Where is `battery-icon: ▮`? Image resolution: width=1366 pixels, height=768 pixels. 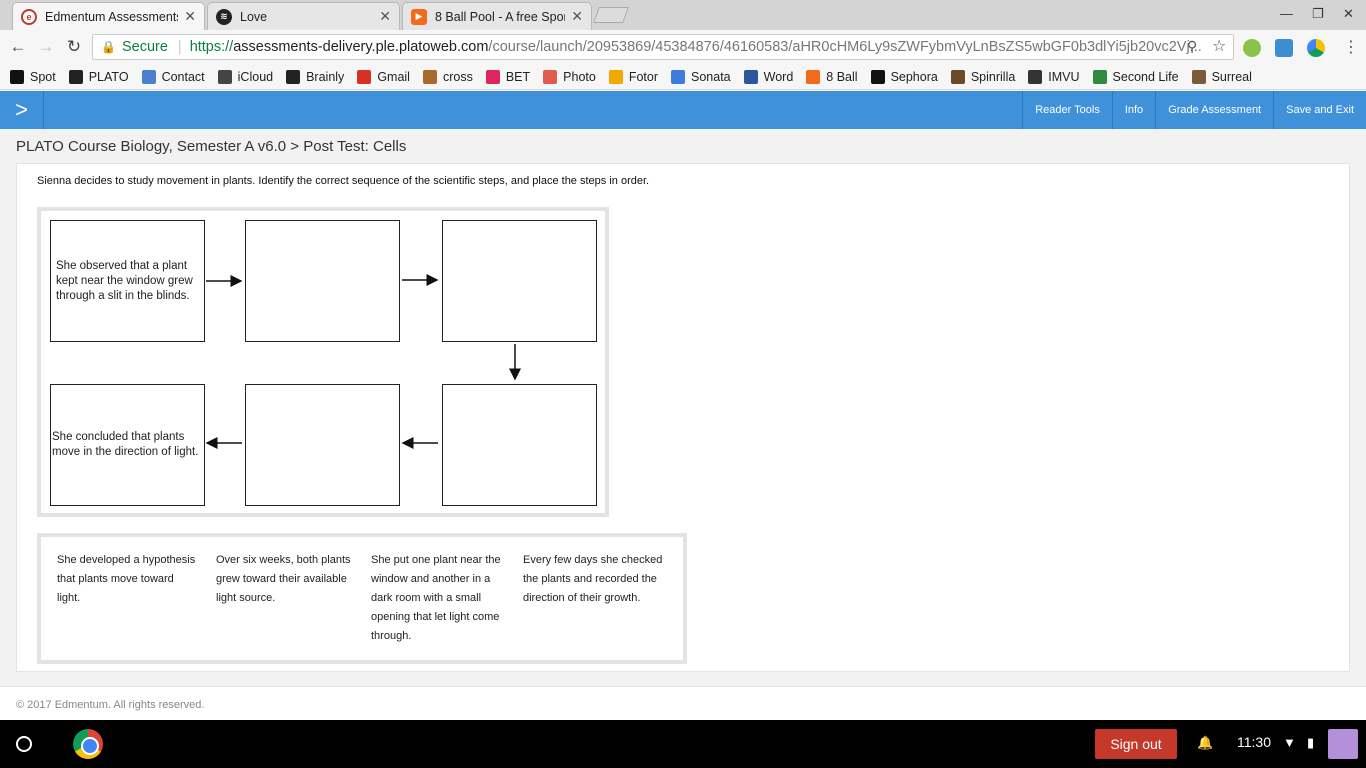
battery-icon: ▮ is located at coordinates (1310, 743).